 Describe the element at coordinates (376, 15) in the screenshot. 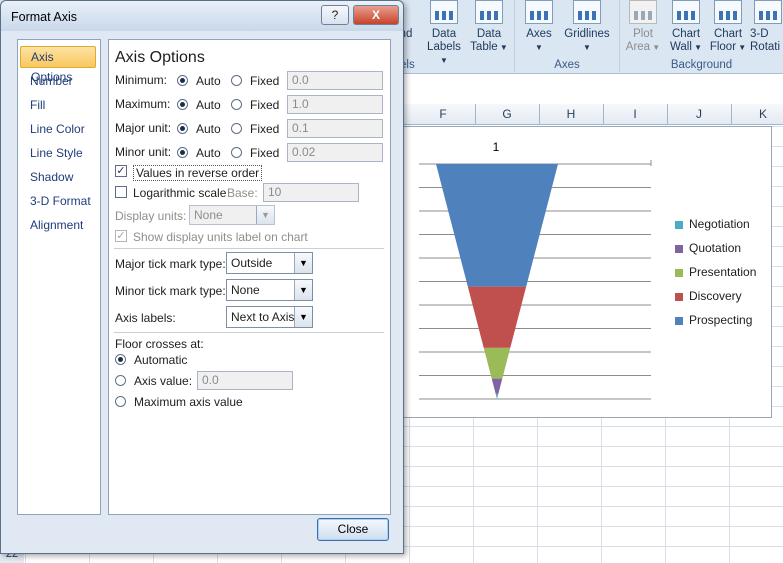

I see `close-icon: X` at that location.